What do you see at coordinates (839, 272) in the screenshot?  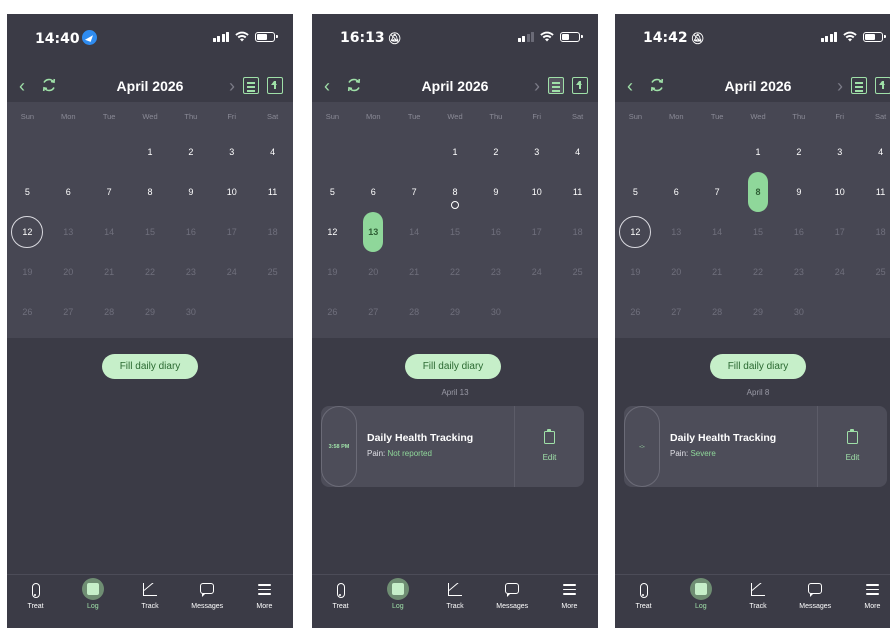 I see `calendar-day-24: 24` at bounding box center [839, 272].